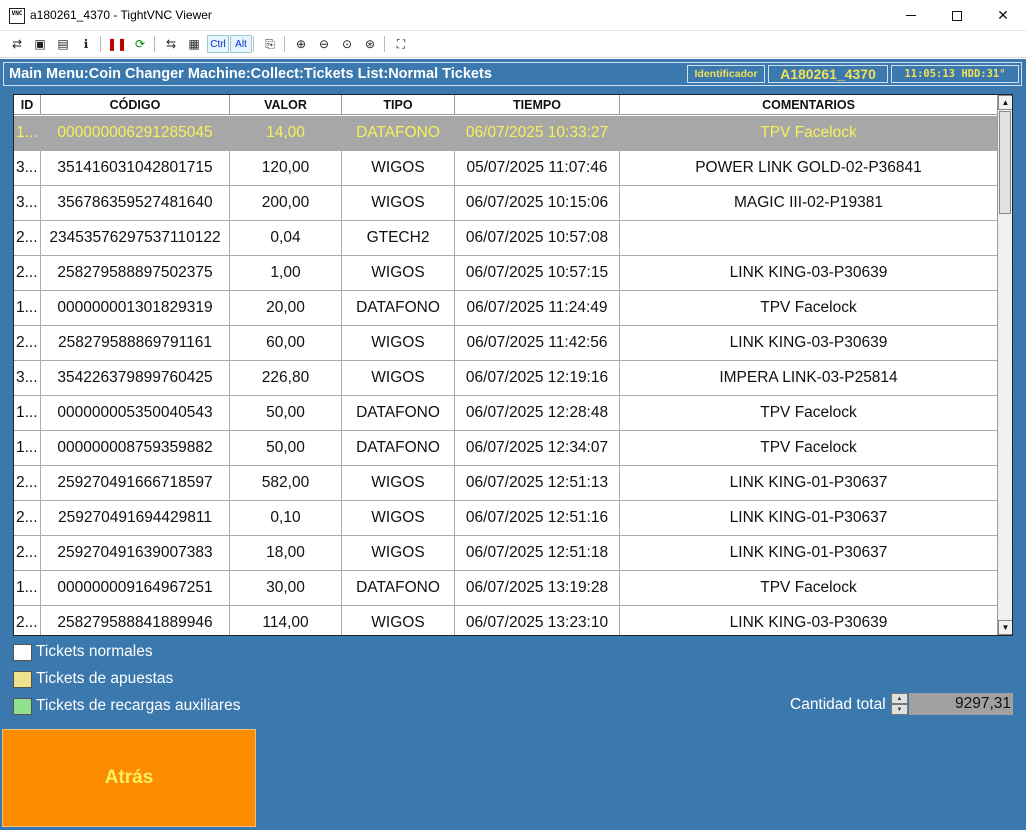  Describe the element at coordinates (961, 704) in the screenshot. I see `total-value: 9297,31` at that location.